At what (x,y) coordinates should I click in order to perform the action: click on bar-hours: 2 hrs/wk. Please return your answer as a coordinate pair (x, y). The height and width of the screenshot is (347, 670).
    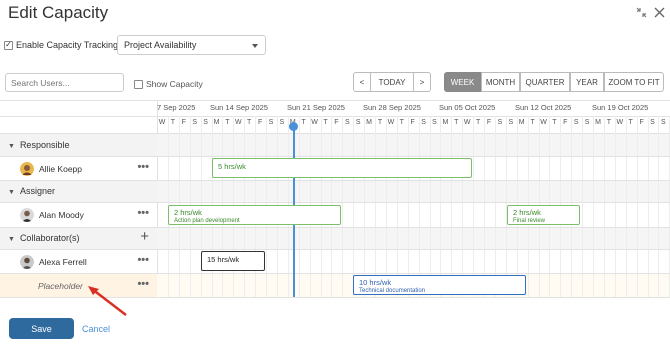
    Looking at the image, I should click on (188, 212).